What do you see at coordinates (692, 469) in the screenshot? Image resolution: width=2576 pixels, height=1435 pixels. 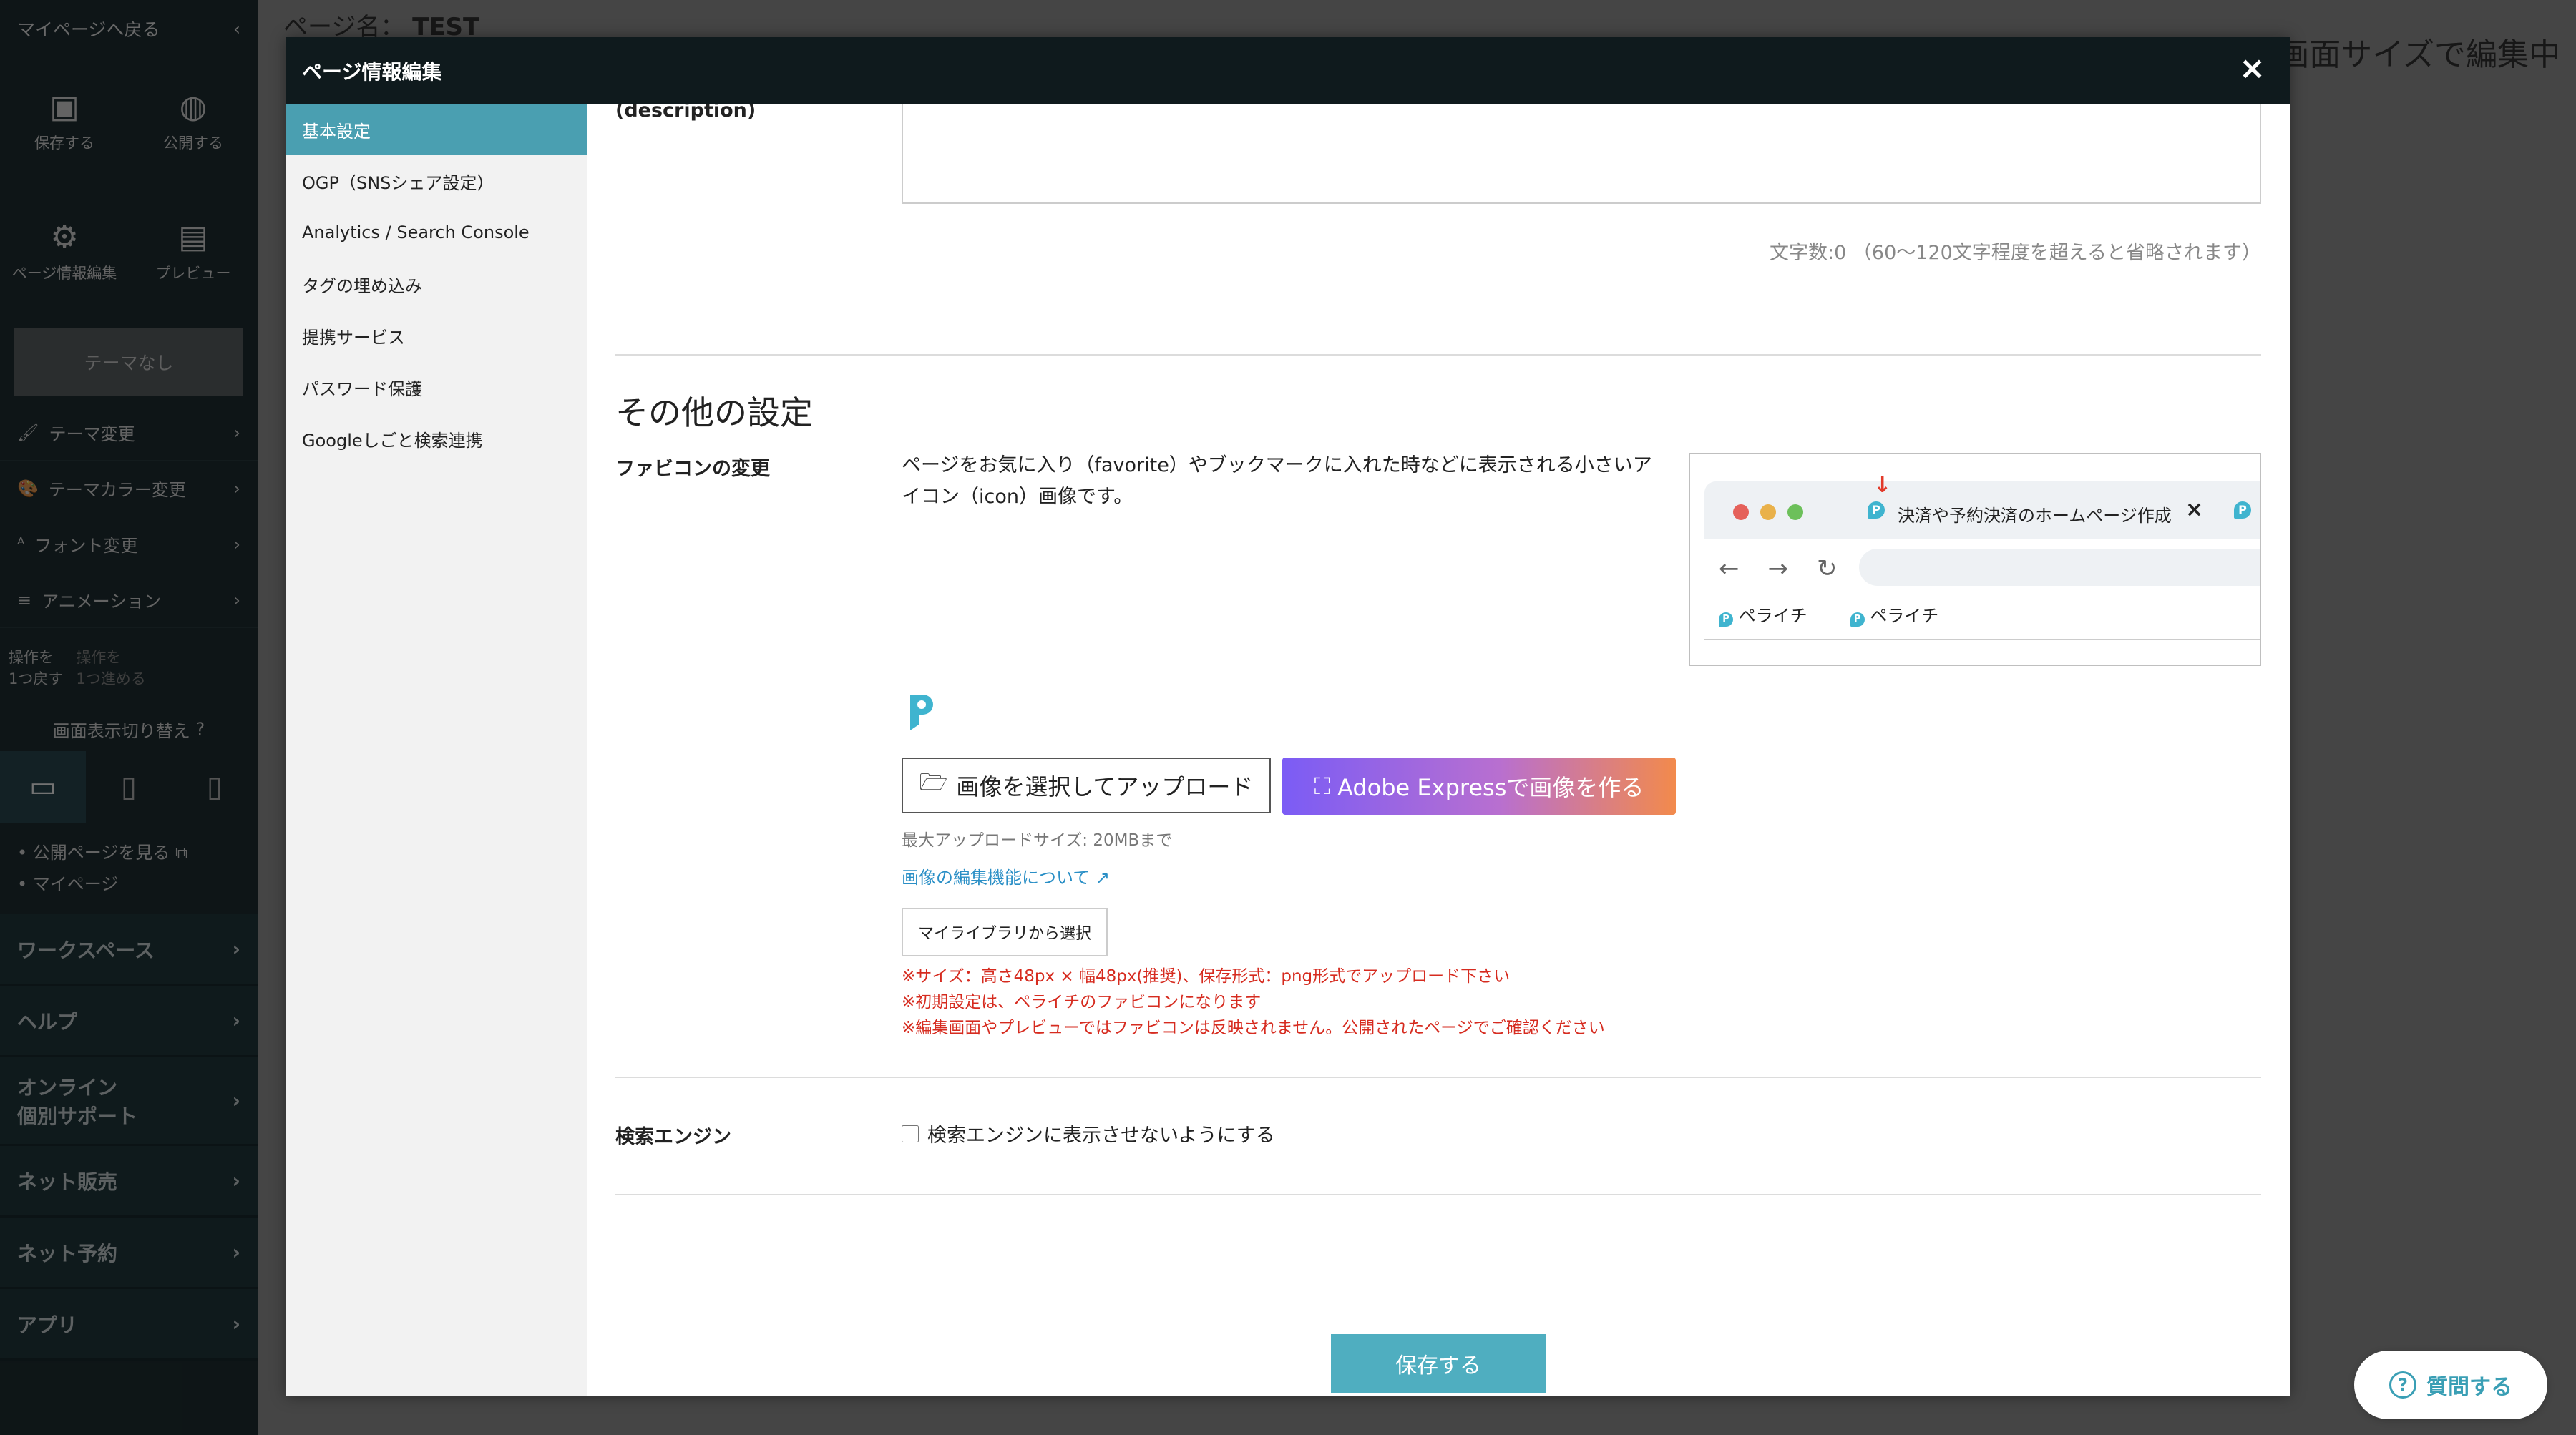 I see `favicon-label: ファビコンの変更` at bounding box center [692, 469].